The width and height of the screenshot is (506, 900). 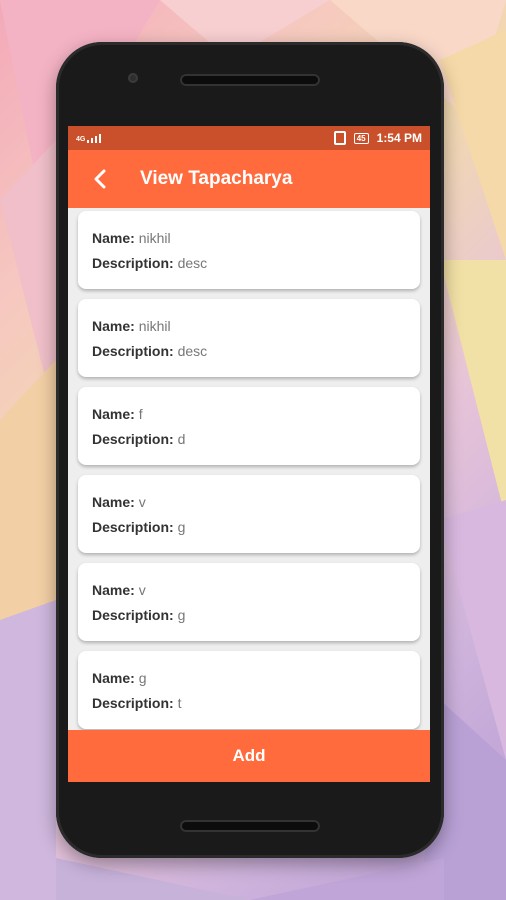 What do you see at coordinates (250, 826) in the screenshot?
I see `speaker-grille-bottom` at bounding box center [250, 826].